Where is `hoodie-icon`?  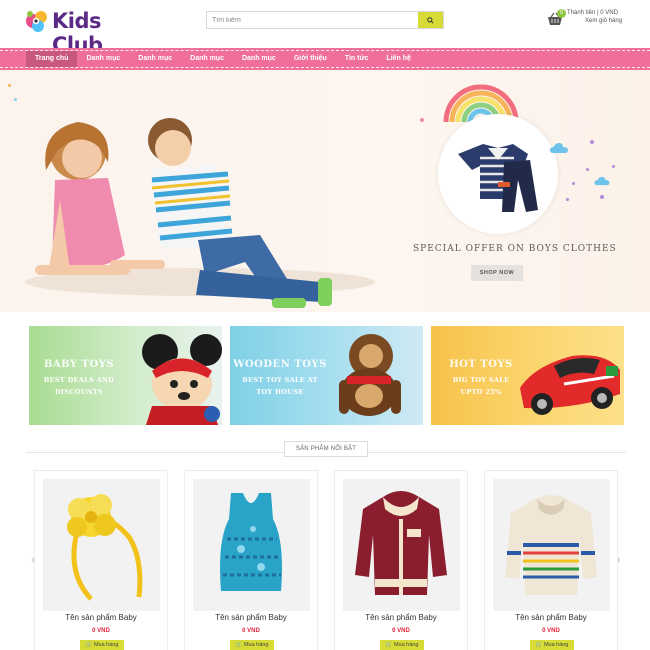
hoodie-icon is located at coordinates (401, 543).